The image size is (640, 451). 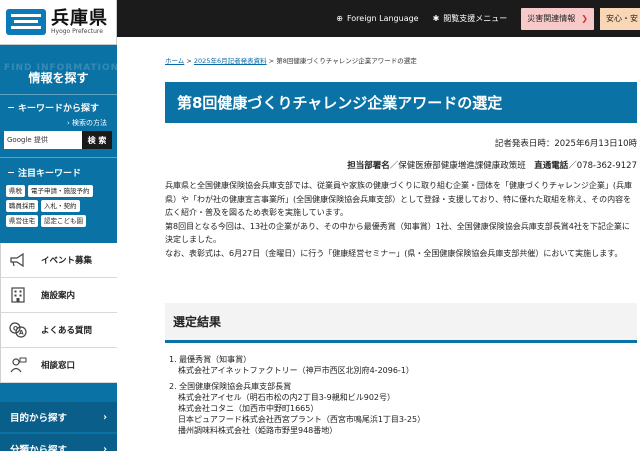 I want to click on hyogo-logo-icon, so click(x=26, y=22).